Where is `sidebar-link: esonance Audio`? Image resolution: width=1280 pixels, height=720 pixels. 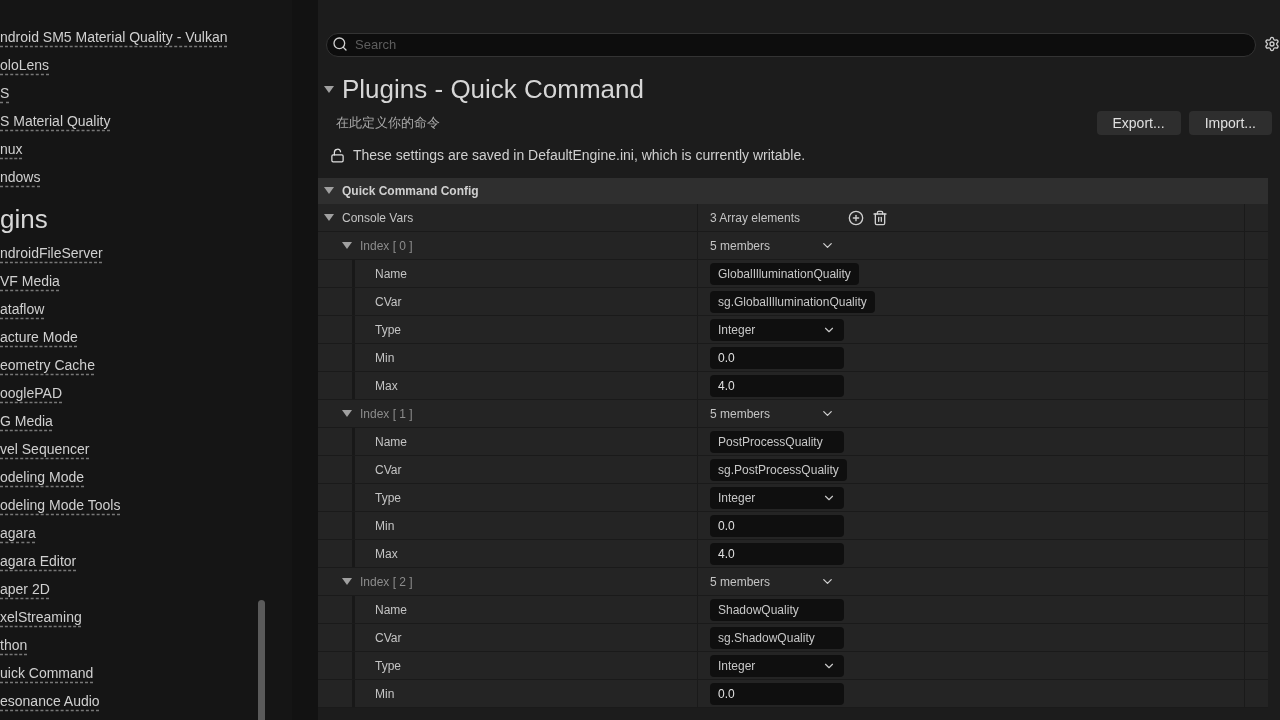 sidebar-link: esonance Audio is located at coordinates (50, 701).